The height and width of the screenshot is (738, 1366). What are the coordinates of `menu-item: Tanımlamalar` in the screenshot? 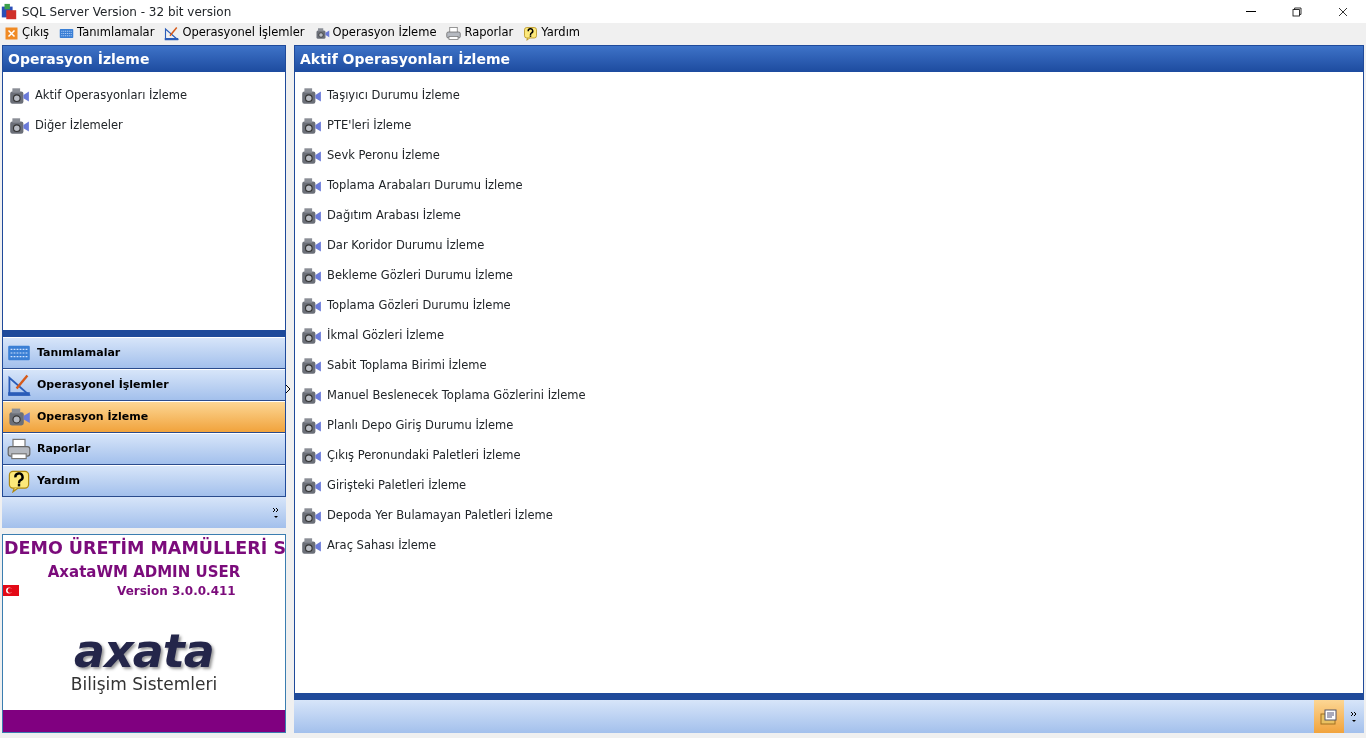 It's located at (107, 33).